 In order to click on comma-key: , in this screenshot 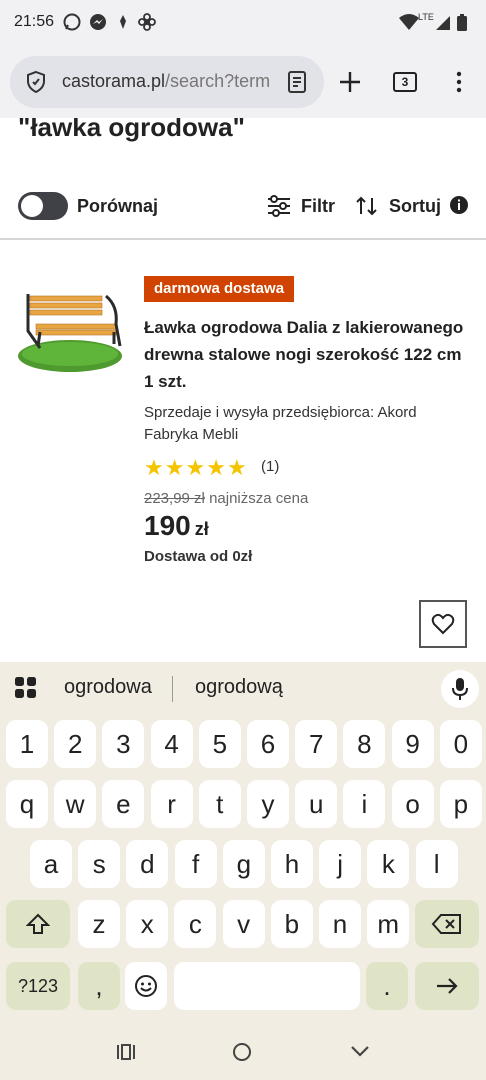, I will do `click(99, 986)`.